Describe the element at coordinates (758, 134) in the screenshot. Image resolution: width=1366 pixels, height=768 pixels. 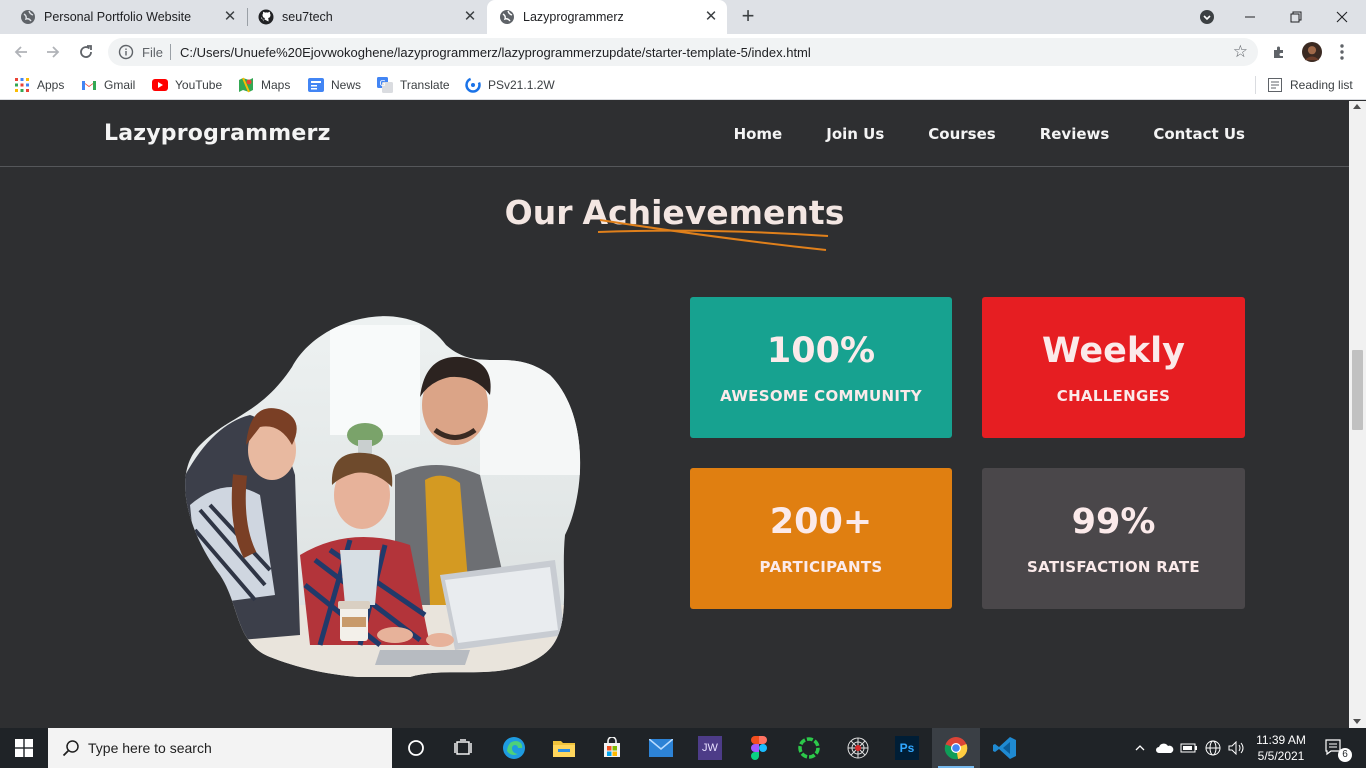
I see `nav-home: Home` at that location.